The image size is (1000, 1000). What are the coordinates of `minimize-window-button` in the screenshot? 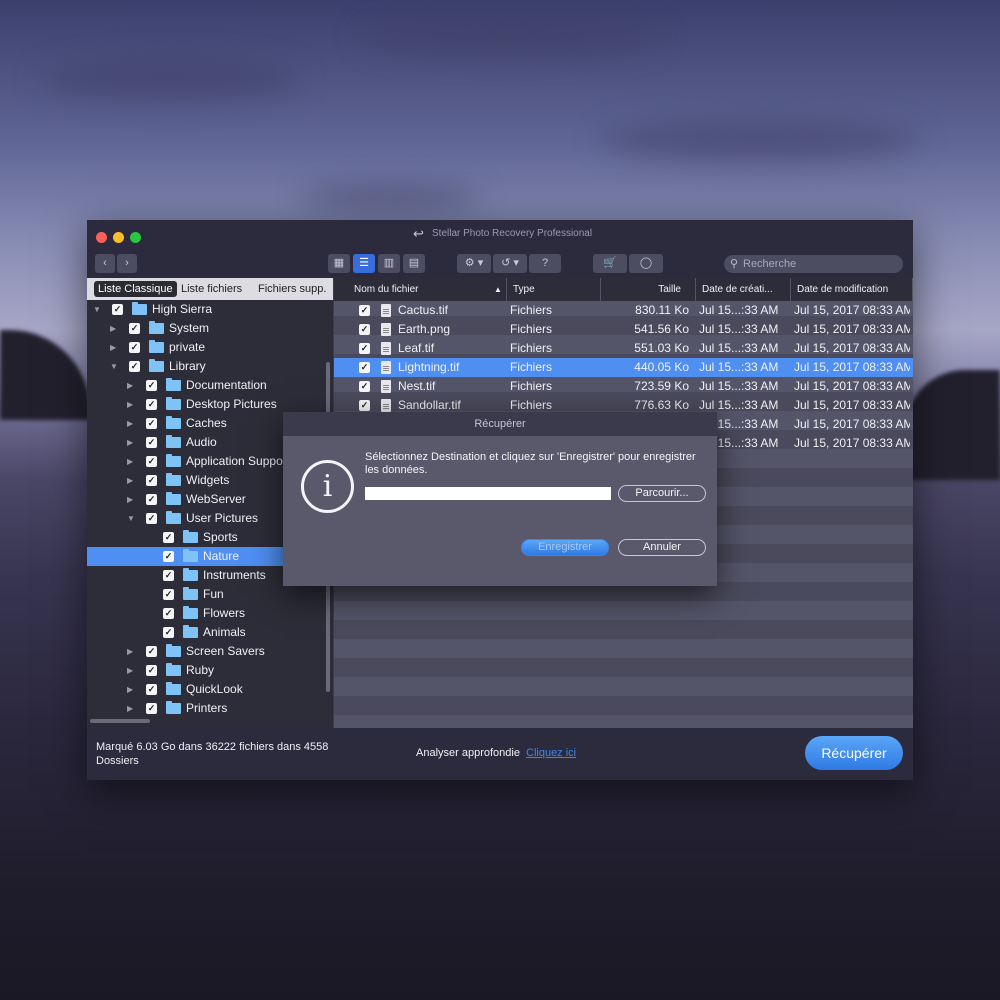 It's located at (118, 237).